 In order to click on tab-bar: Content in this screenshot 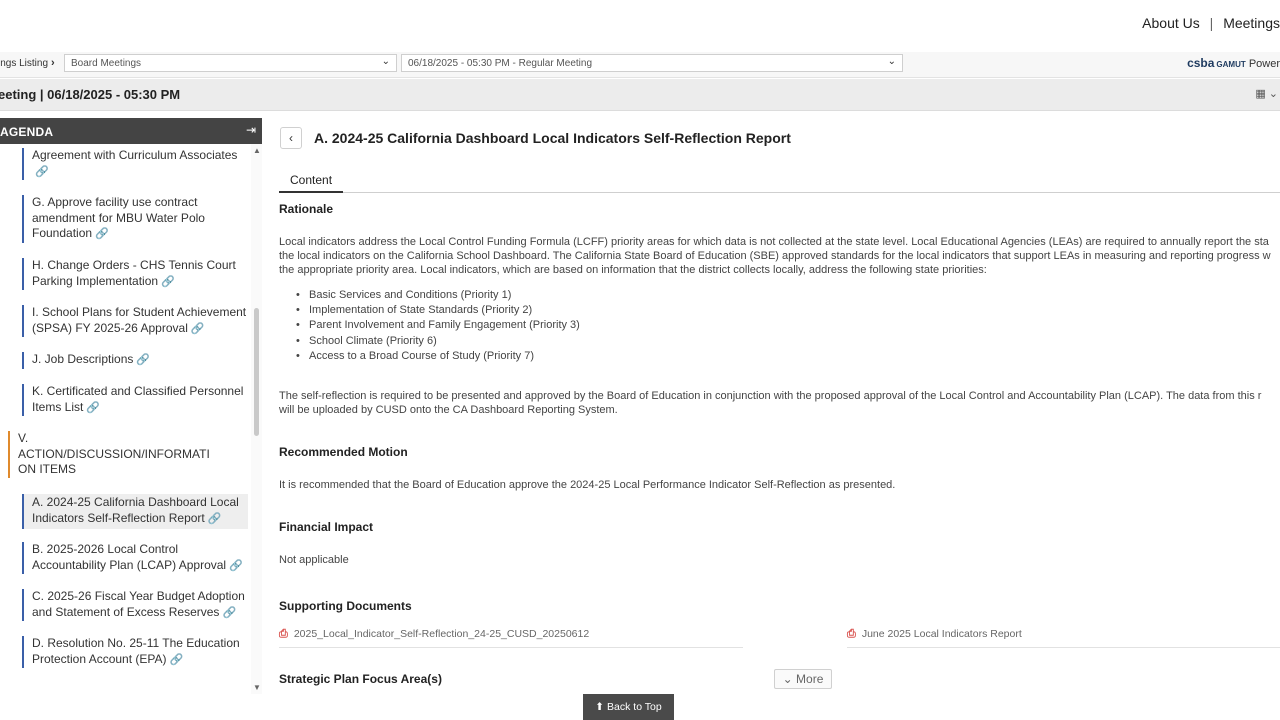, I will do `click(779, 180)`.